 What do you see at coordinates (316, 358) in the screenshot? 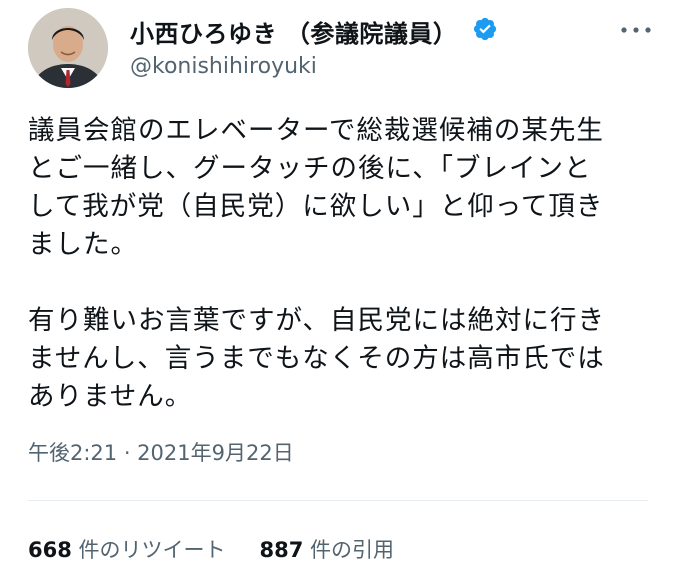
I see `tweet-line: ませんし、言うまでもなくその方は高市氏では` at bounding box center [316, 358].